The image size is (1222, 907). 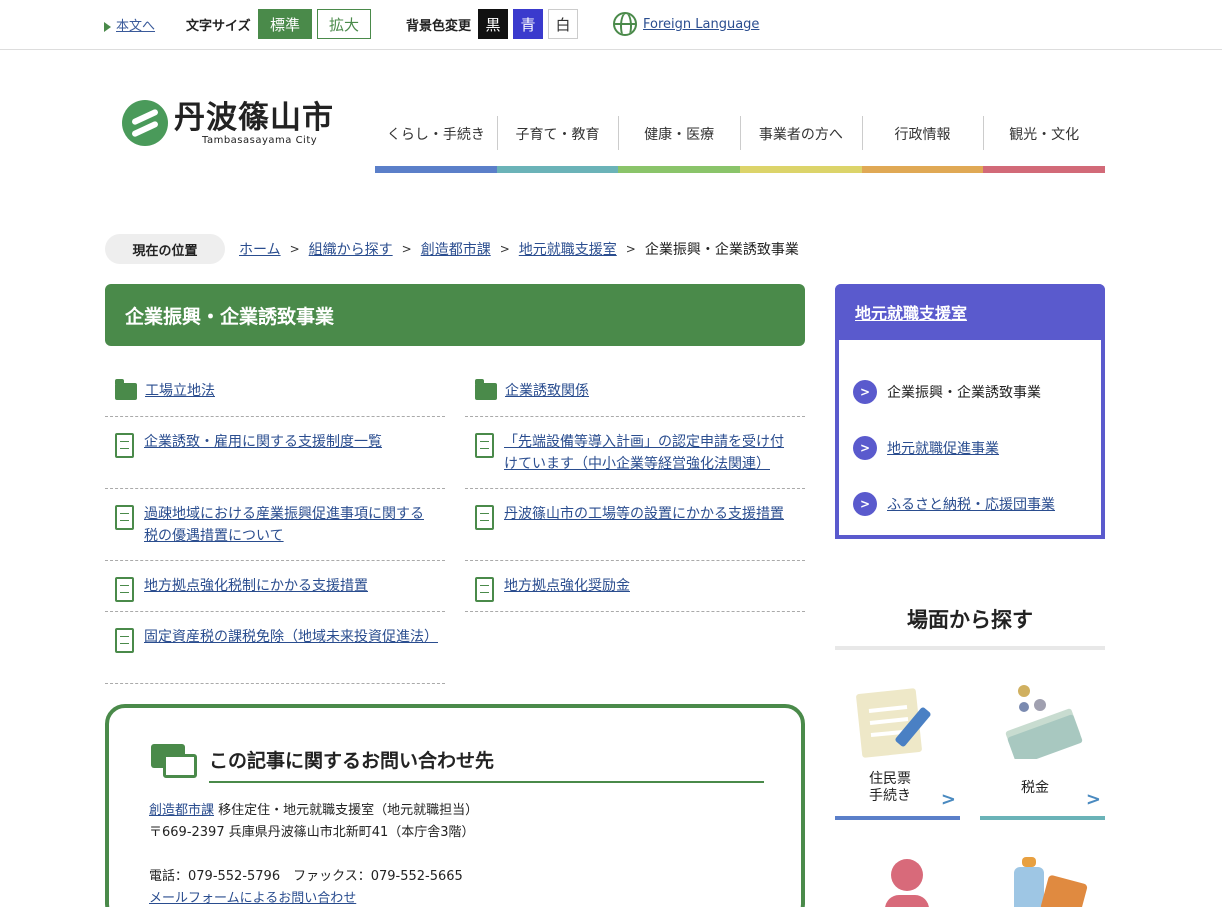 I want to click on inquiry-address: 〒669-2397 兵庫県丹波篠山市北新町41（本庁舎3階）, so click(x=312, y=832).